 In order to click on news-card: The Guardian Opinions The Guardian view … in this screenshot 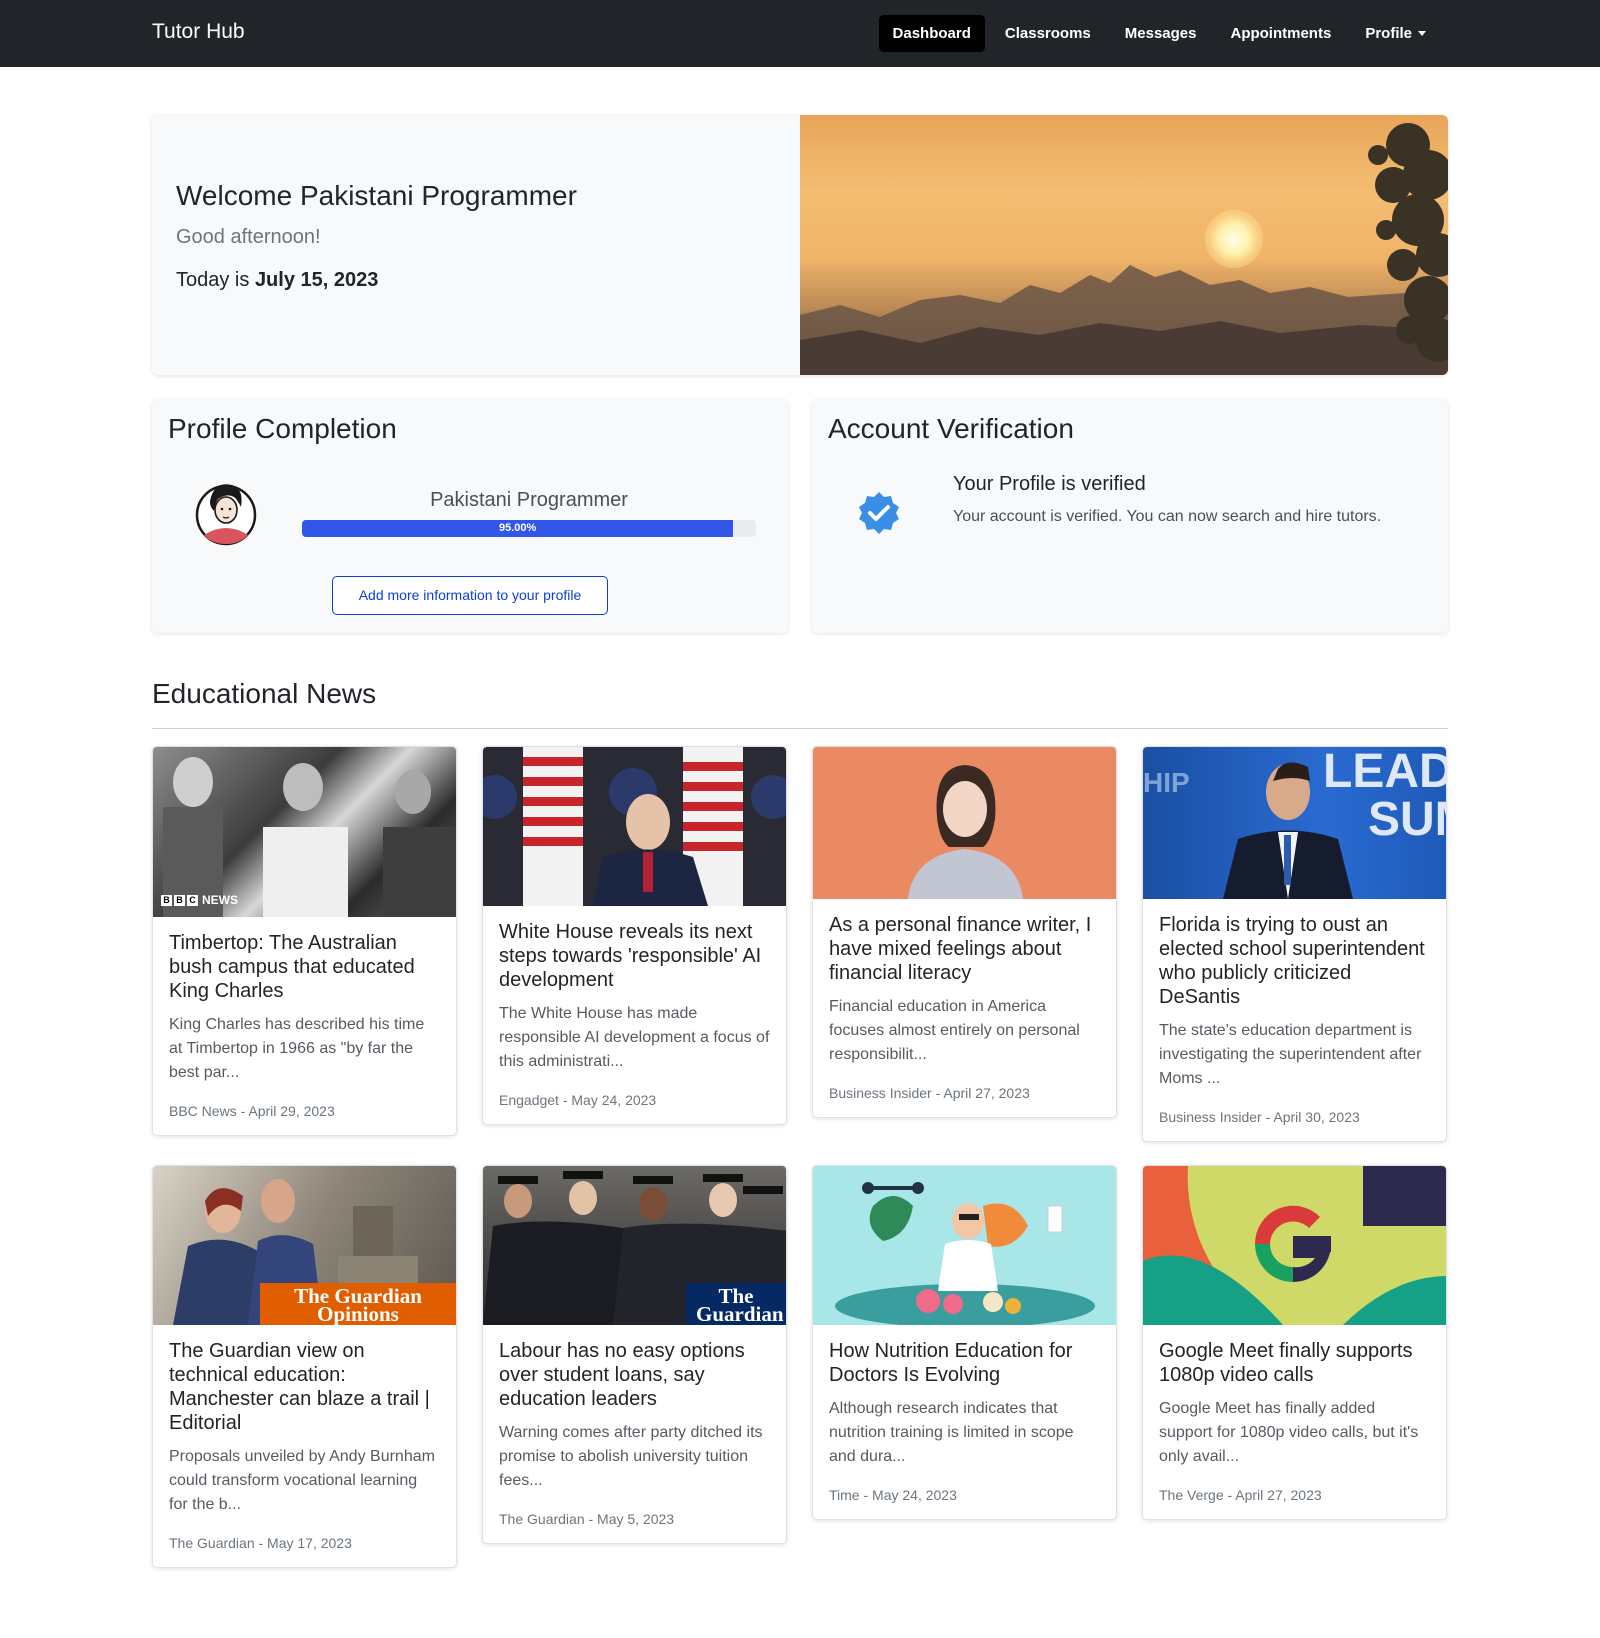, I will do `click(304, 1366)`.